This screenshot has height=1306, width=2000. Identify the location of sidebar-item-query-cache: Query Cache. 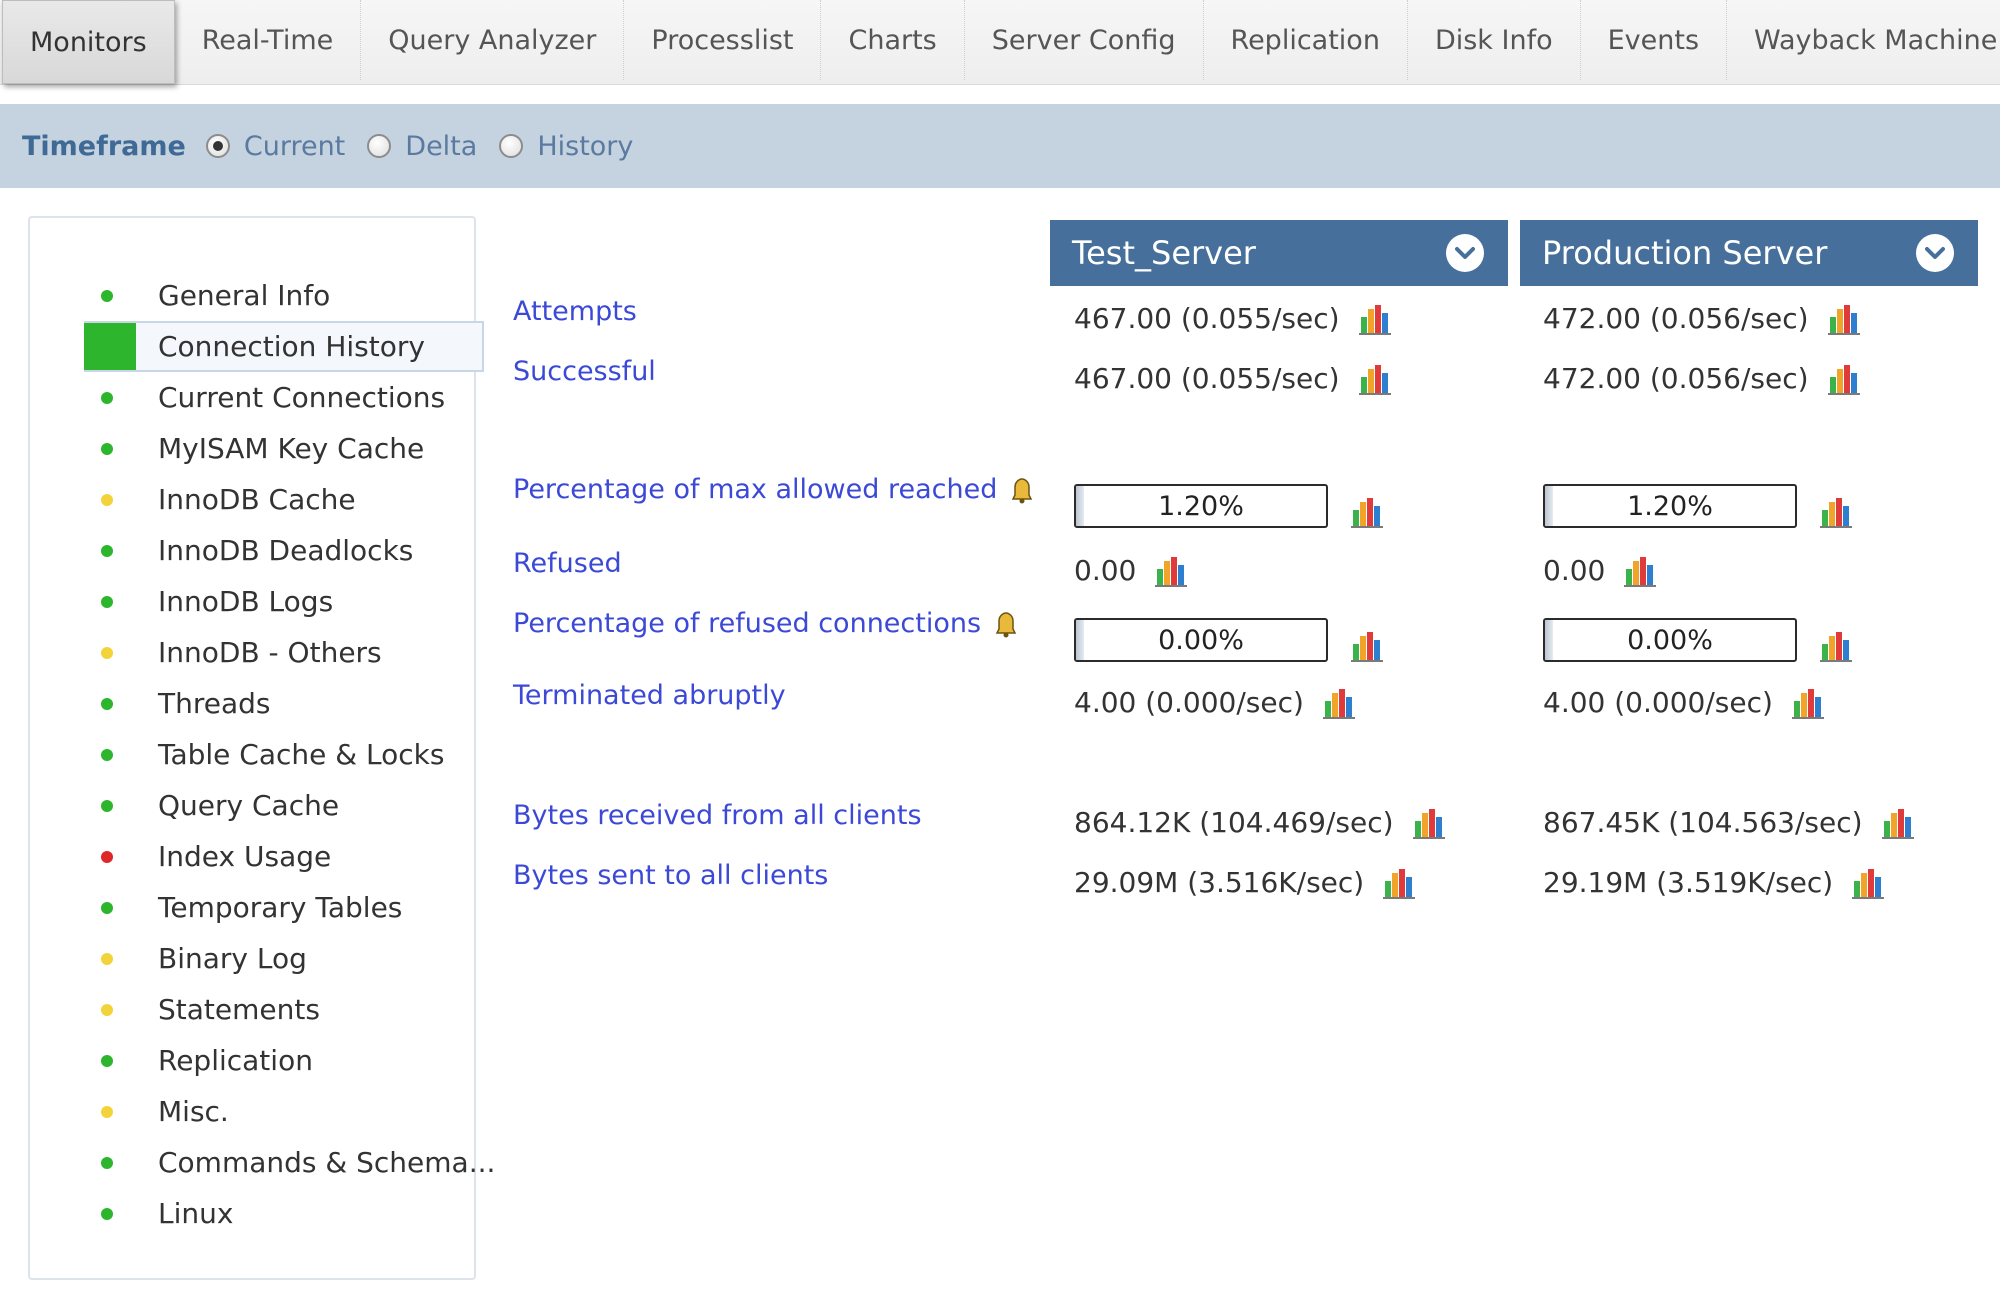
(269, 805).